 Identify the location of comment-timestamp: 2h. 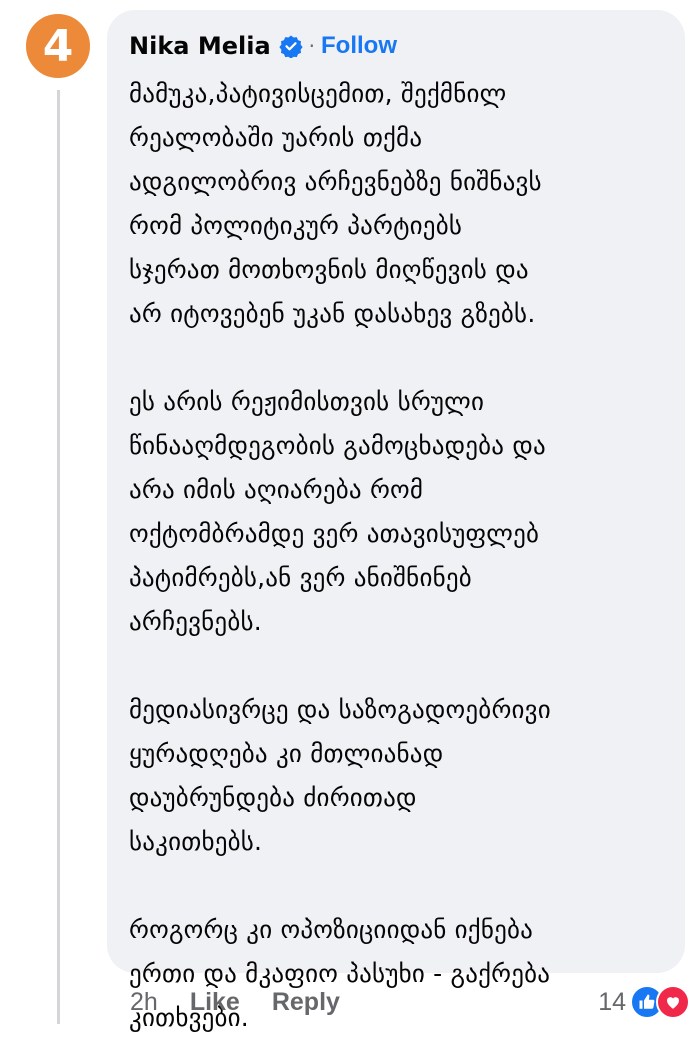
(144, 1002).